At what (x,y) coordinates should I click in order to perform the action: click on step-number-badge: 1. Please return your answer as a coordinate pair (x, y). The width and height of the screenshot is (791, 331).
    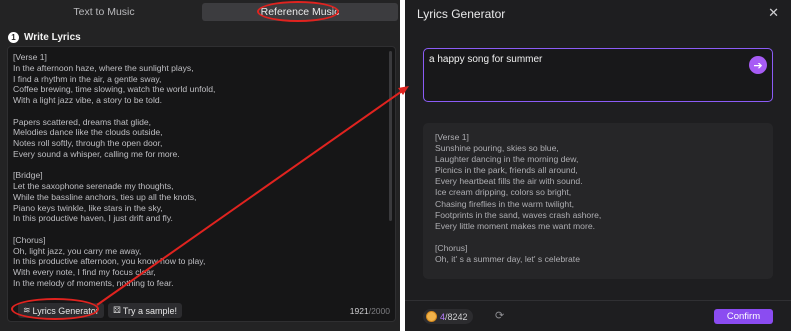
    Looking at the image, I should click on (13, 37).